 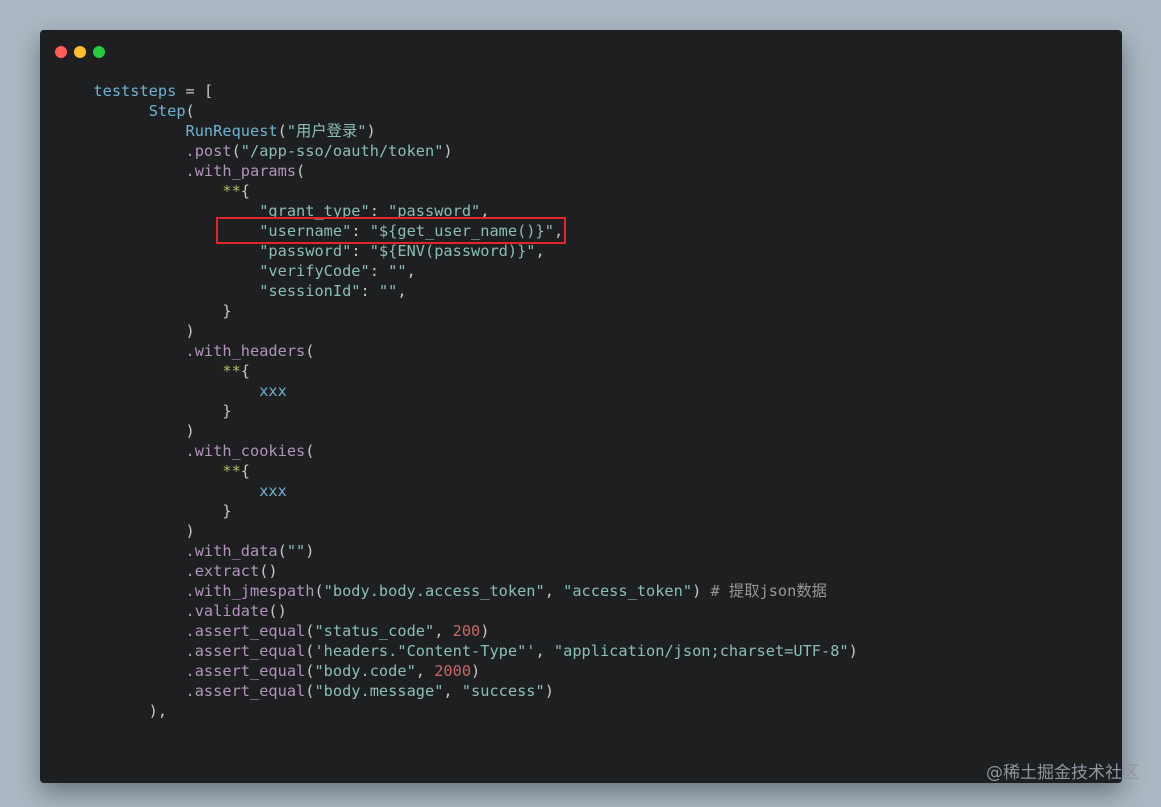 I want to click on watermark: @稀土掘金技术社区, so click(x=1062, y=773).